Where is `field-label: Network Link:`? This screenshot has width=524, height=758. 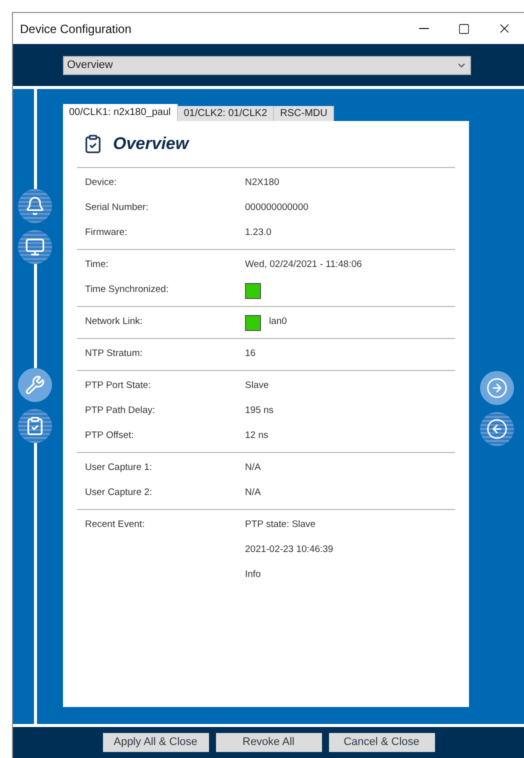 field-label: Network Link: is located at coordinates (114, 322).